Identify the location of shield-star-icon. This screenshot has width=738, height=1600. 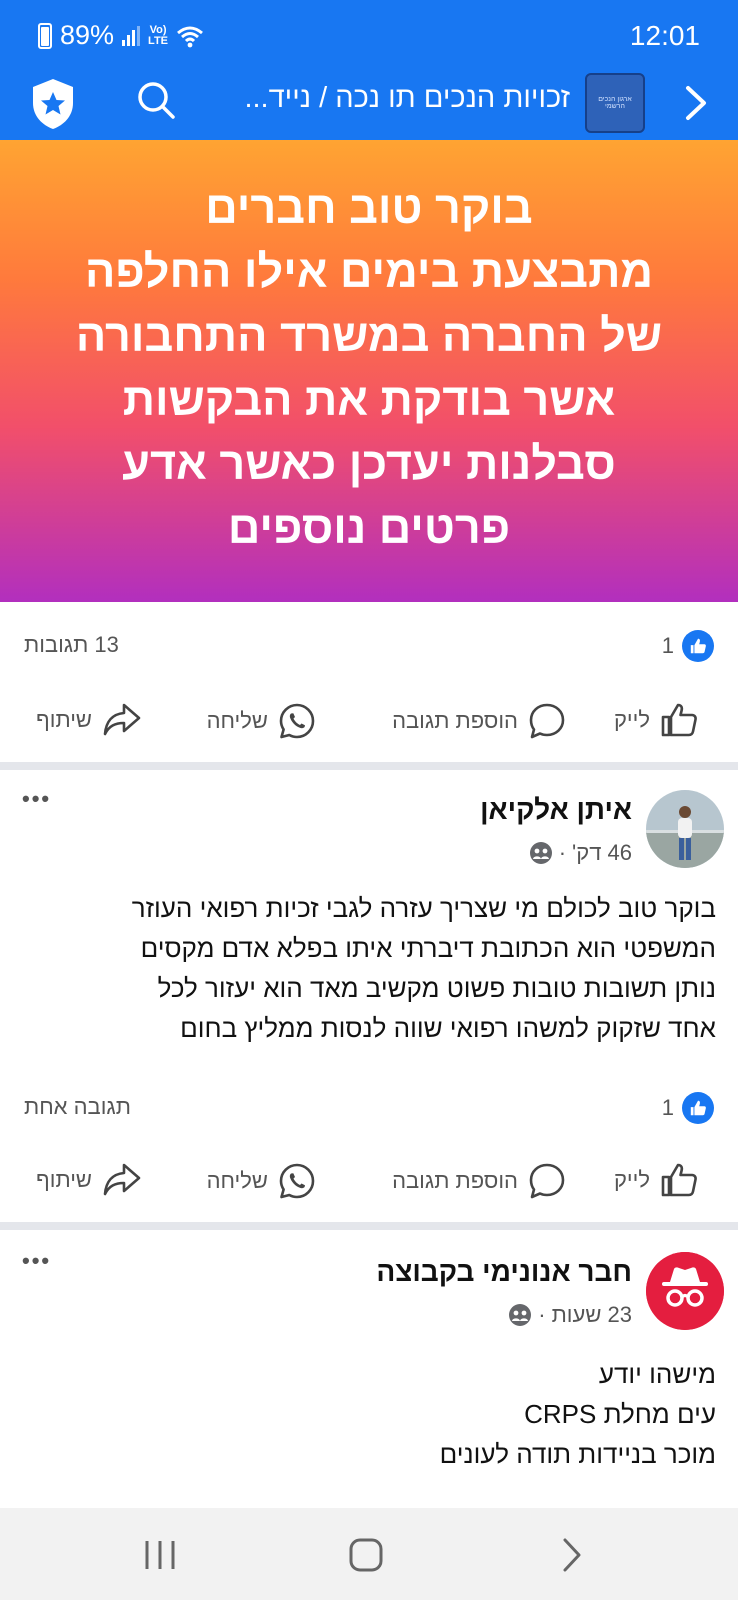
(53, 104).